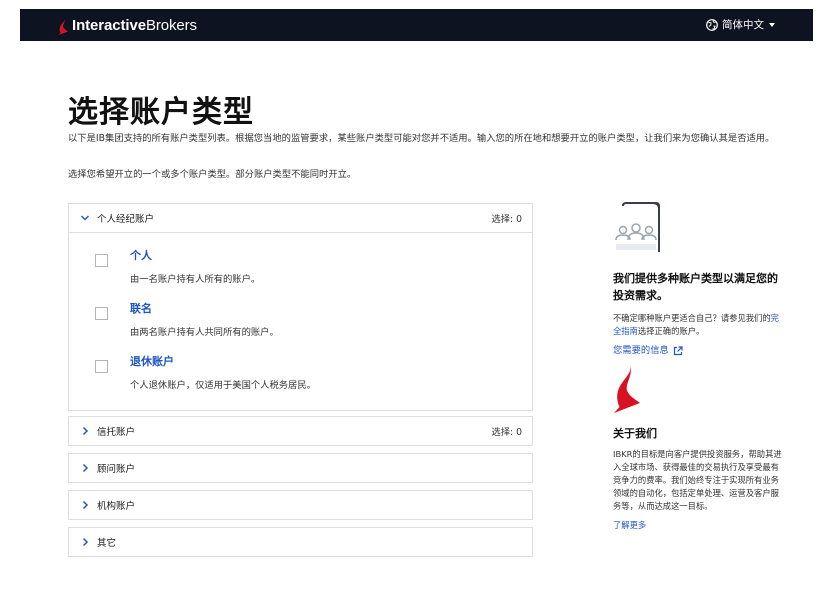 Image resolution: width=830 pixels, height=596 pixels. Describe the element at coordinates (696, 324) in the screenshot. I see `sidebar-guide-text: 不确定哪种账户更适合自己？请参见我们的完全指南选择正确的账户。` at that location.